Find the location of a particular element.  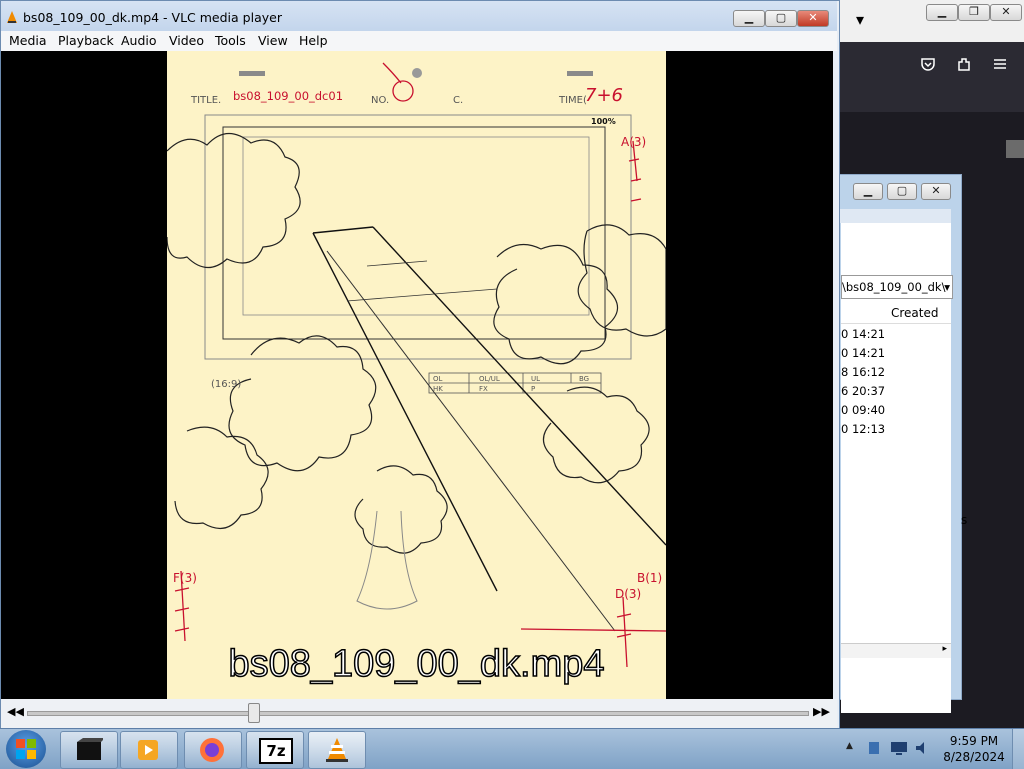

time-label: TIME( is located at coordinates (573, 100).